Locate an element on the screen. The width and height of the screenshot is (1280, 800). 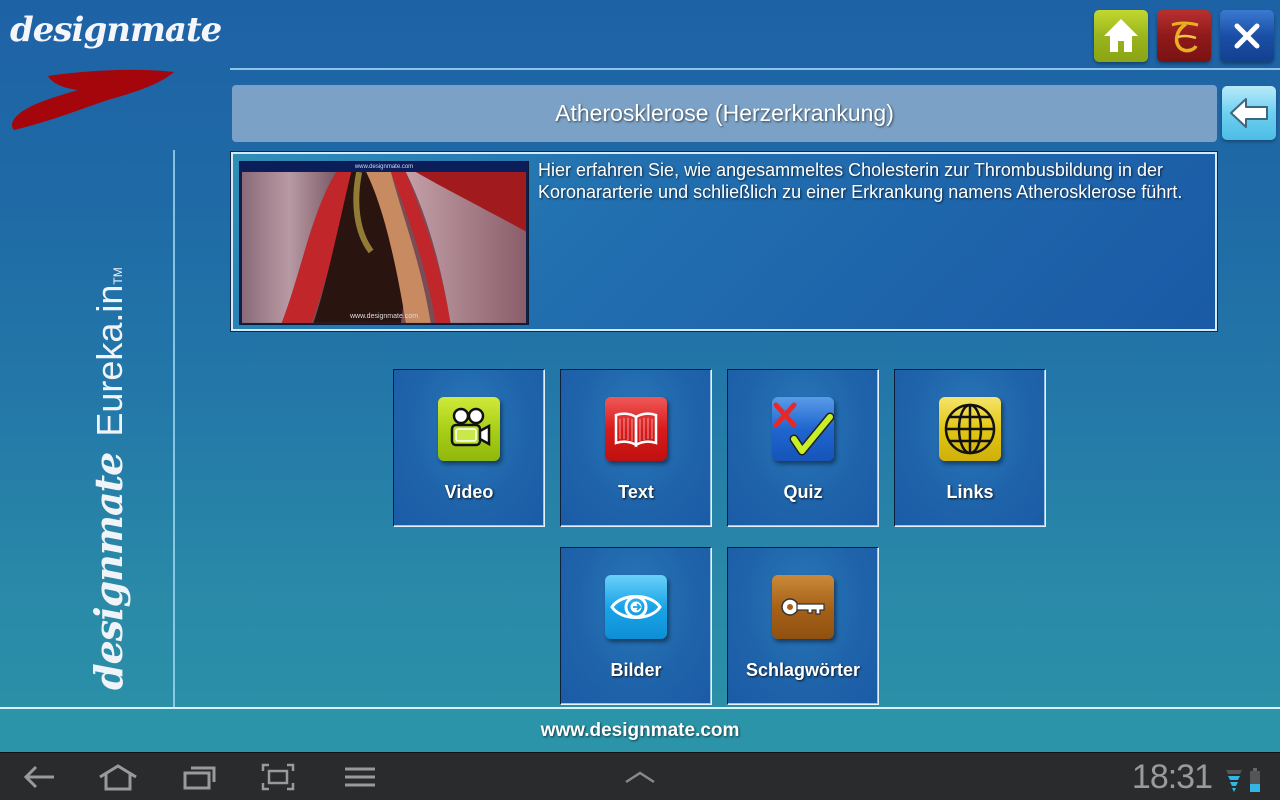
logo-text: designmate is located at coordinates (116, 30).